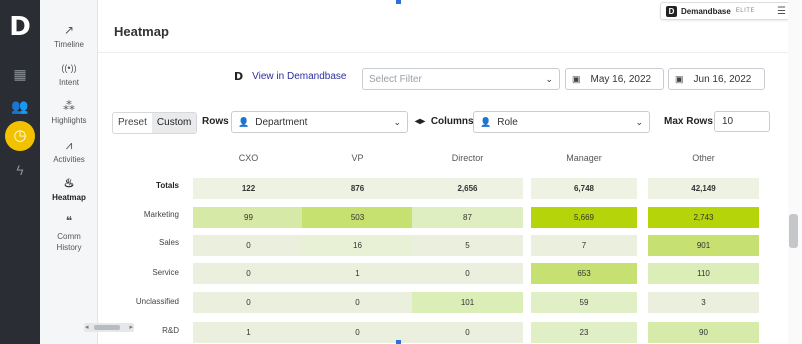  What do you see at coordinates (722, 79) in the screenshot?
I see `end-date: Jun 16, 2022` at bounding box center [722, 79].